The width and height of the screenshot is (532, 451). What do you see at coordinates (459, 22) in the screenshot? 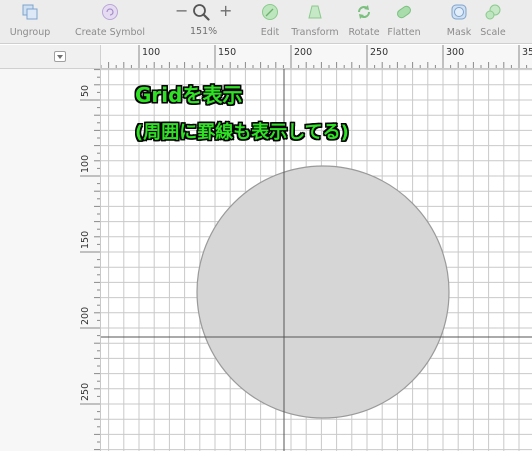
I see `mask-button: Mask` at bounding box center [459, 22].